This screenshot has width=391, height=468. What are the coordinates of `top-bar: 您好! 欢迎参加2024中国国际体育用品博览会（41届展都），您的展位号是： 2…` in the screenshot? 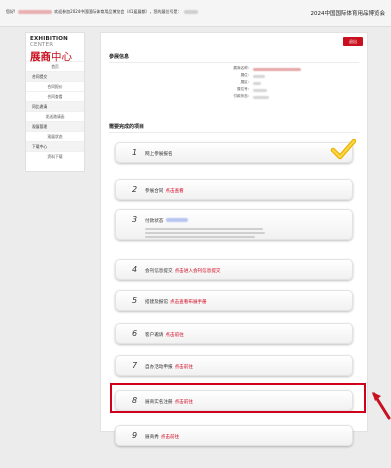 It's located at (195, 13).